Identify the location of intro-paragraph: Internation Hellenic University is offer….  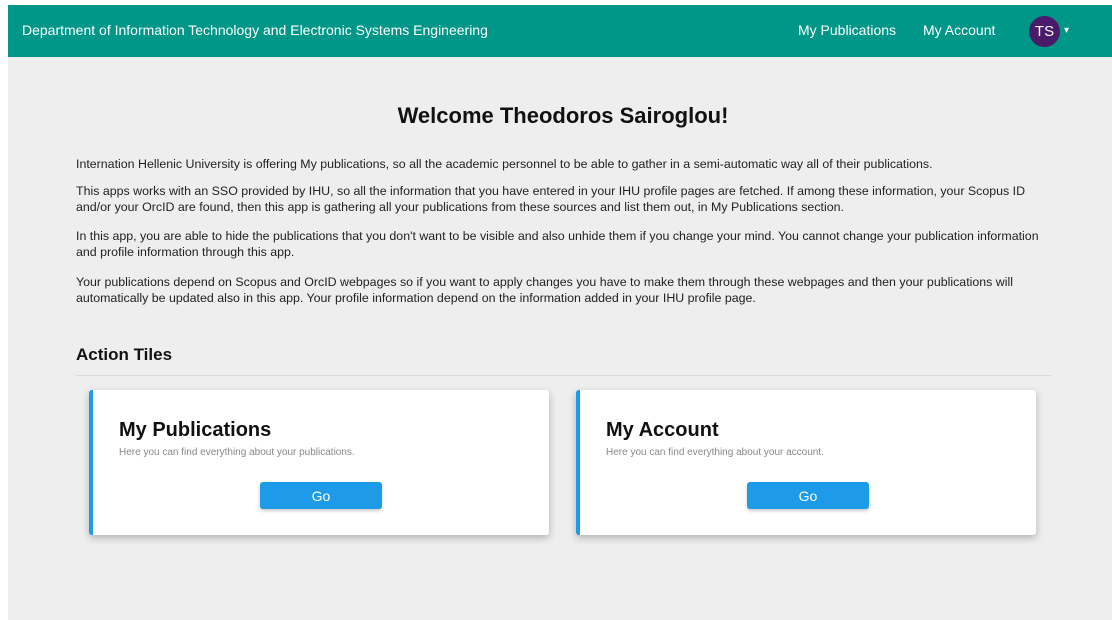
(504, 164).